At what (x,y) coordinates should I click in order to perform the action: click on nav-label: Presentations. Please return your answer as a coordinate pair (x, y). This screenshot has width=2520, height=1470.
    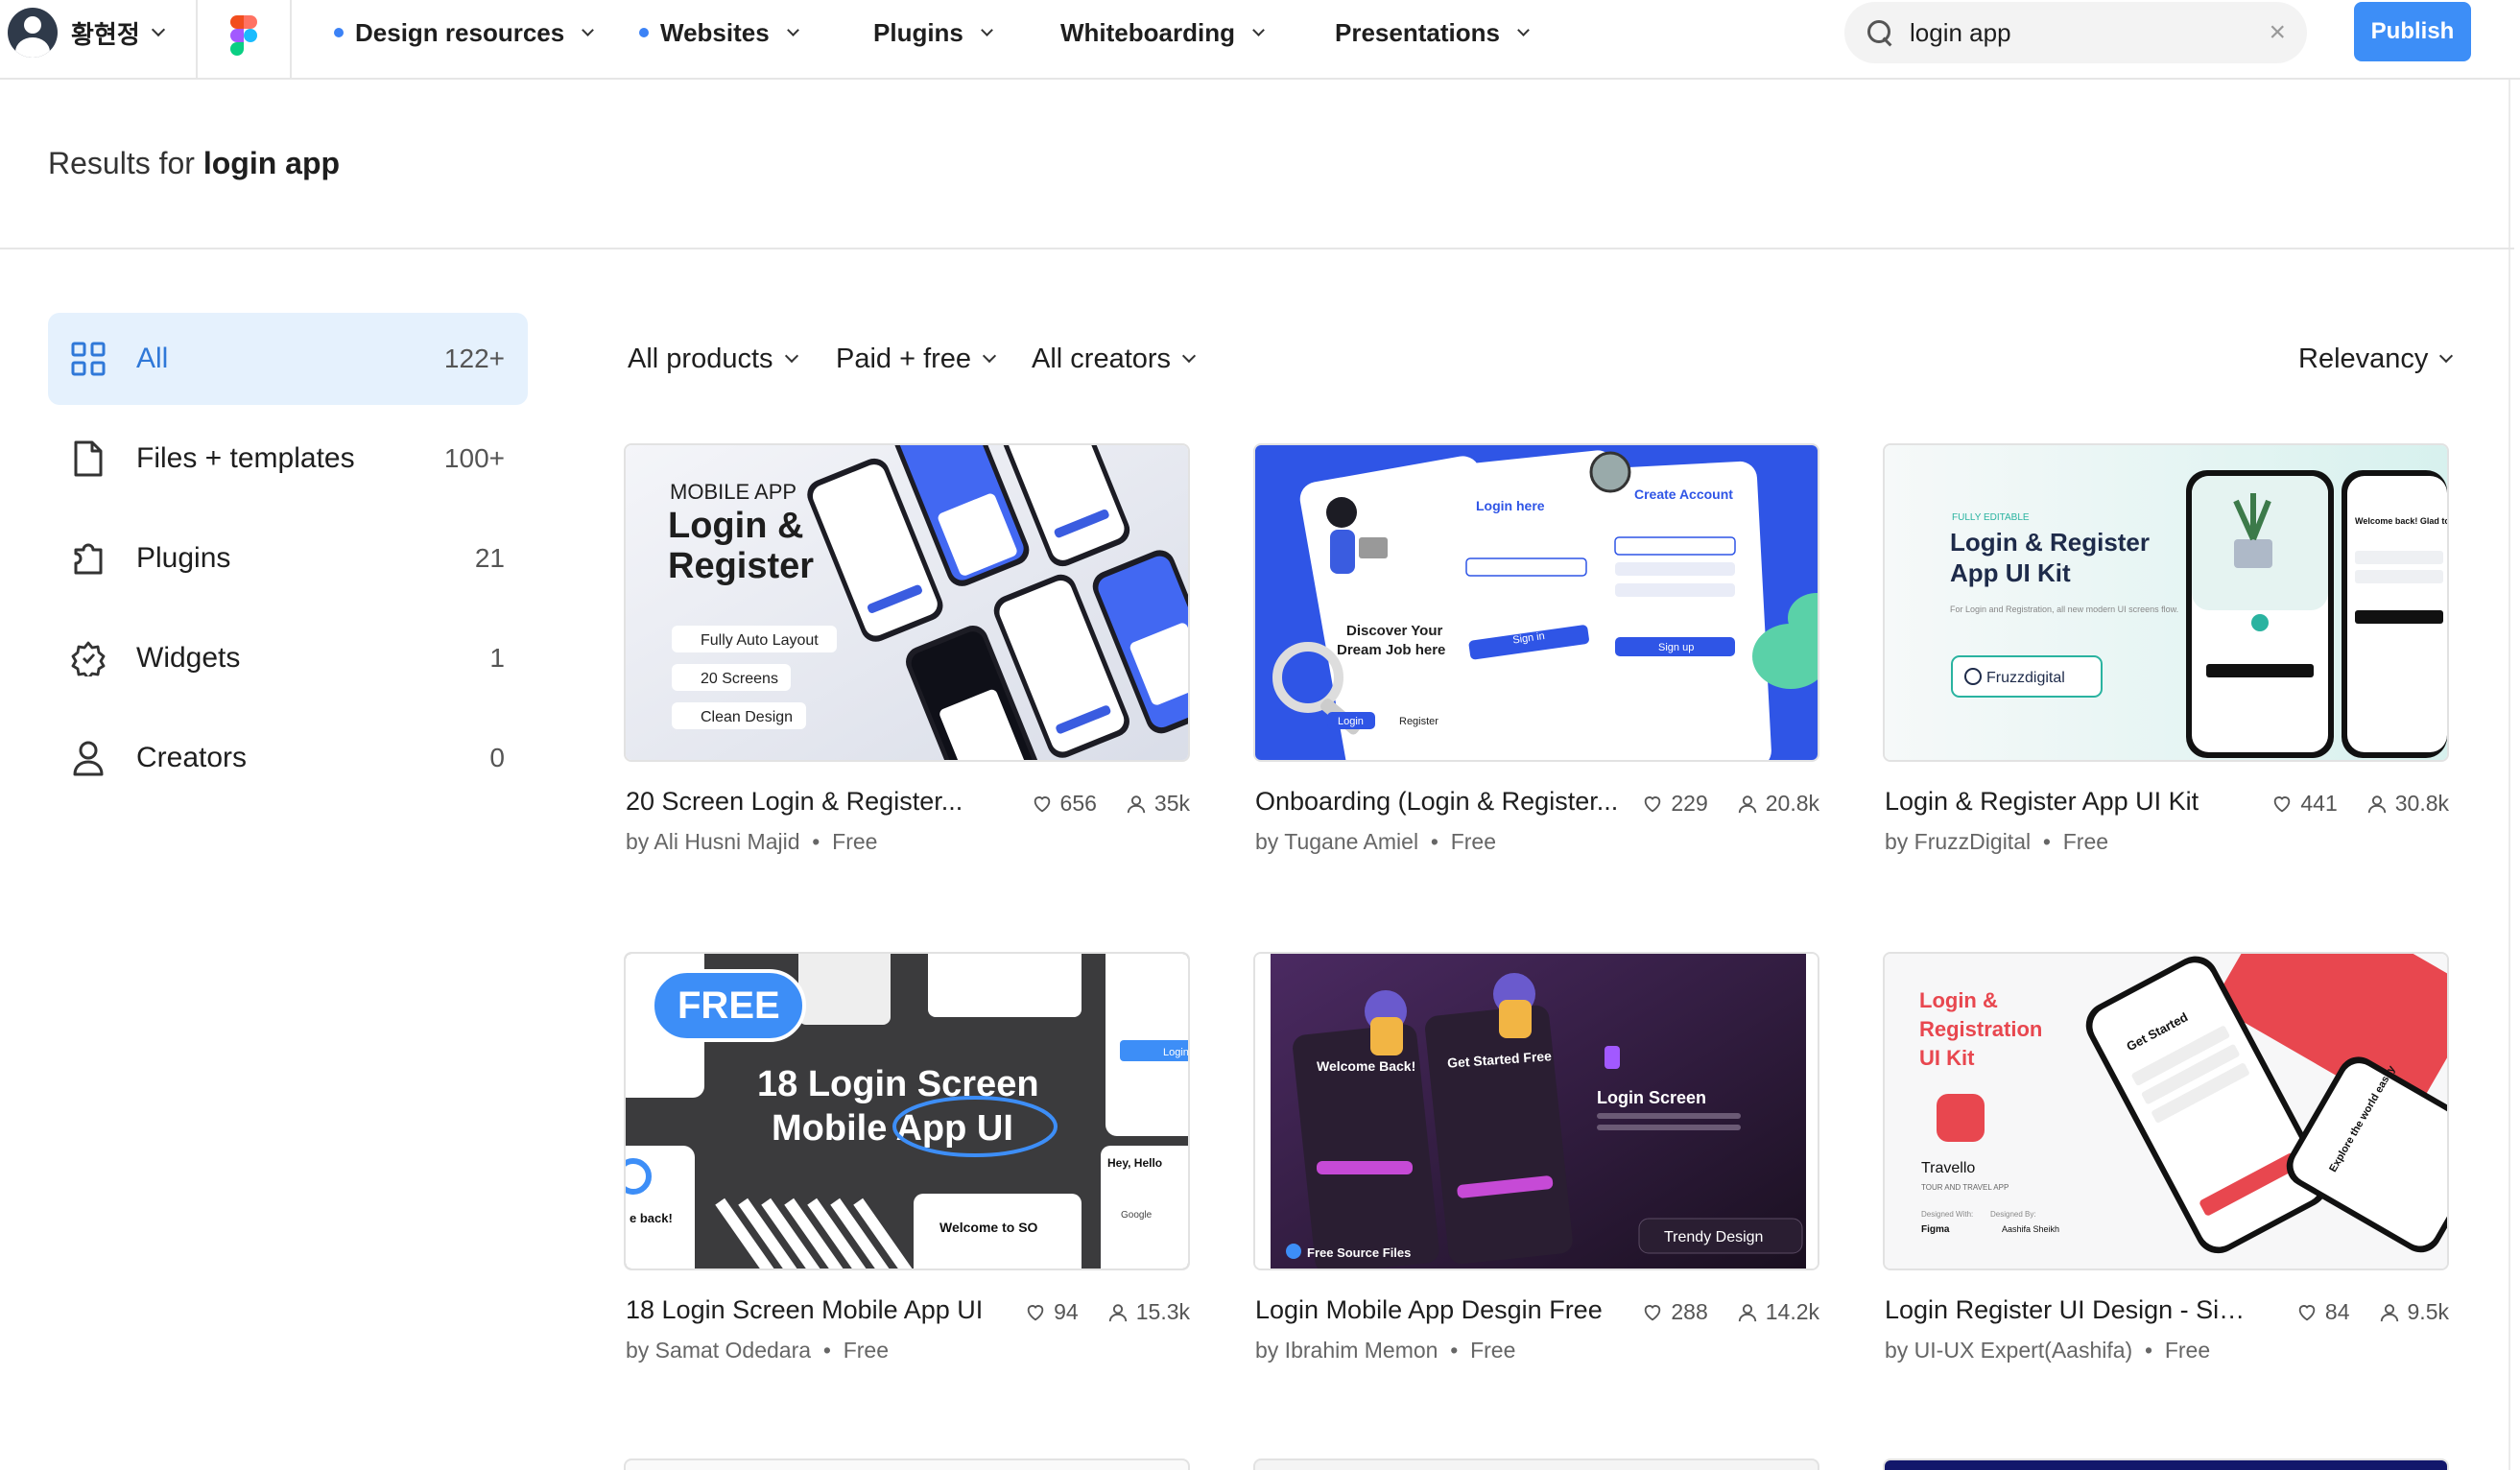
    Looking at the image, I should click on (1417, 32).